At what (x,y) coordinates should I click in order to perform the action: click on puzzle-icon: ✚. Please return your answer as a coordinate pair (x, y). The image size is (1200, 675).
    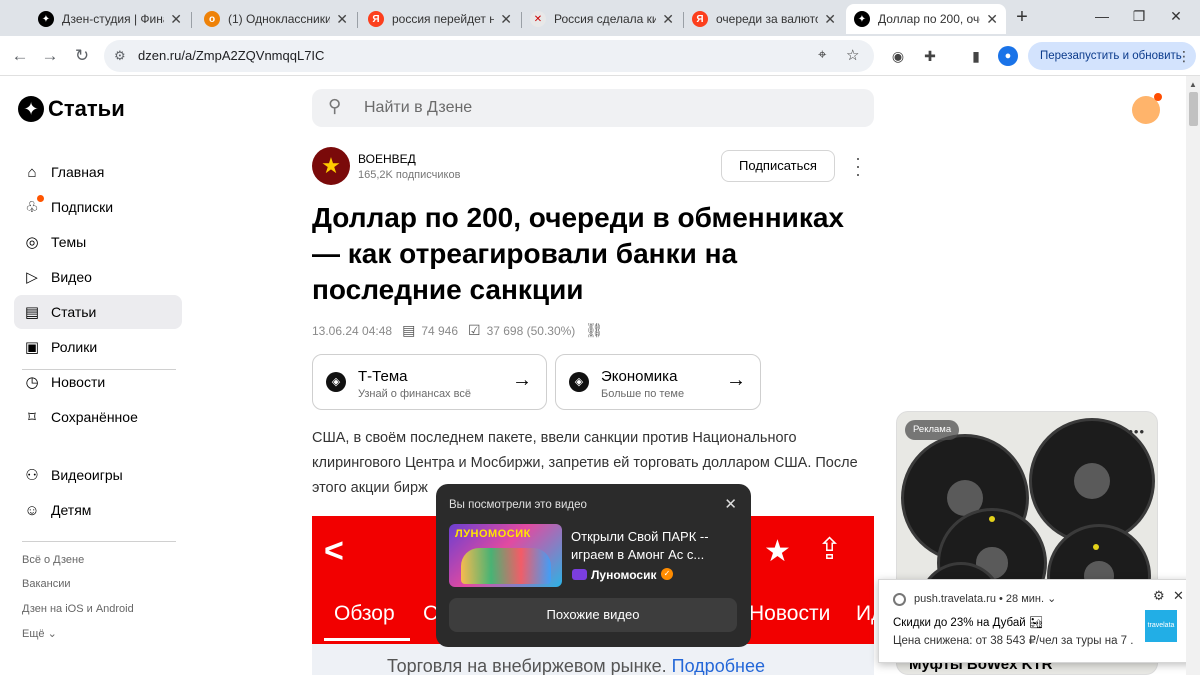
    Looking at the image, I should click on (930, 56).